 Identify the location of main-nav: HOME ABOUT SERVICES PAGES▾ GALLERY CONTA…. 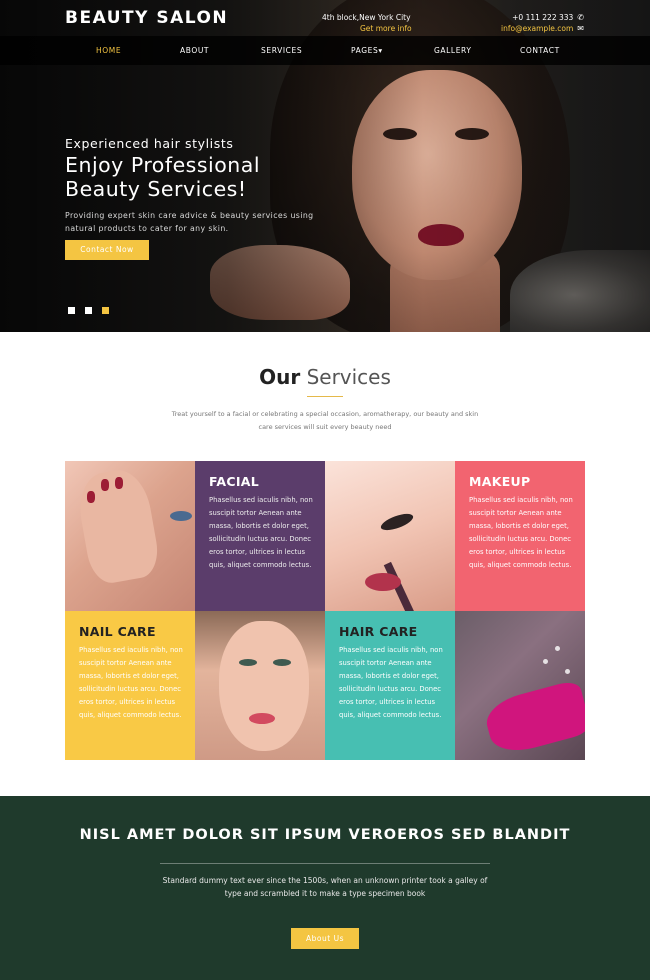
(325, 50).